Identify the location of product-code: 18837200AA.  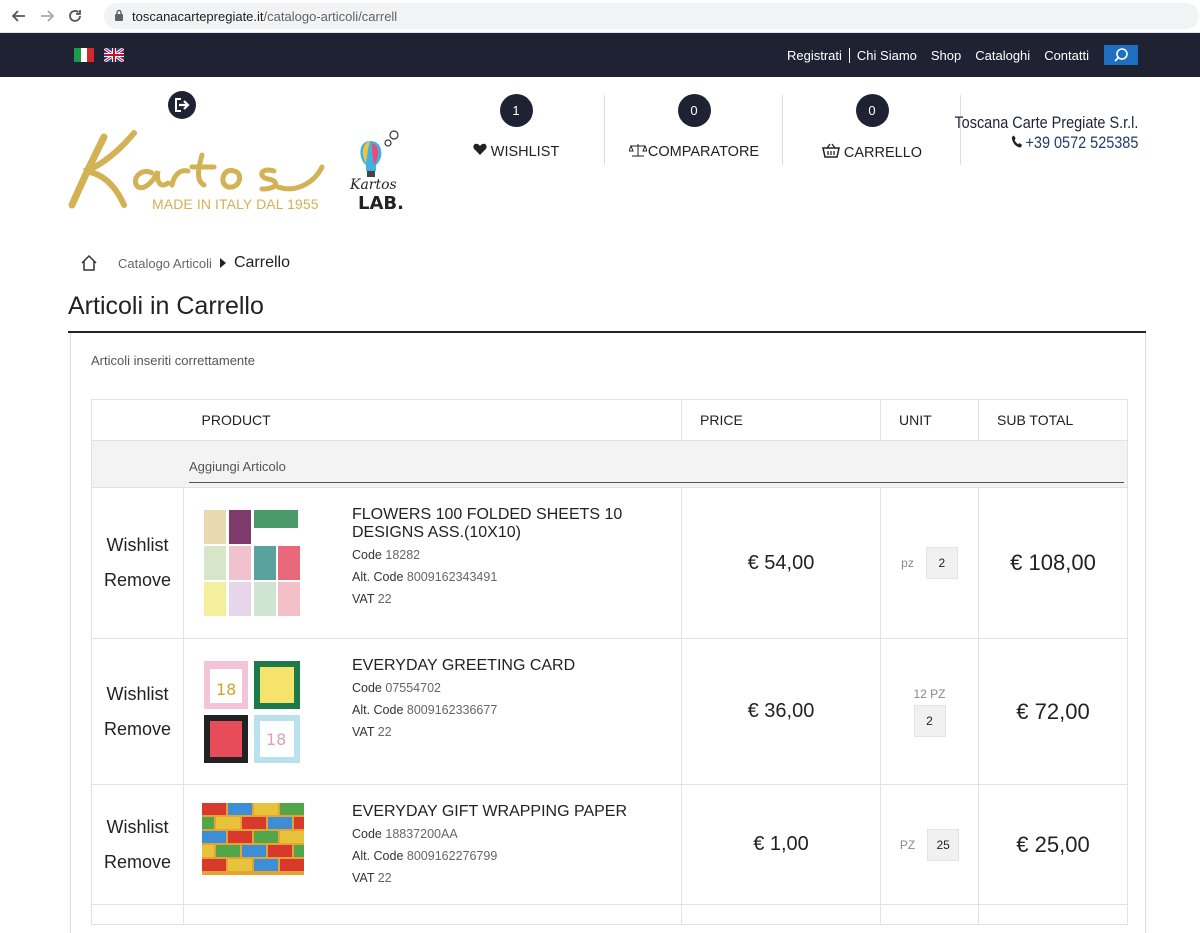
(421, 834).